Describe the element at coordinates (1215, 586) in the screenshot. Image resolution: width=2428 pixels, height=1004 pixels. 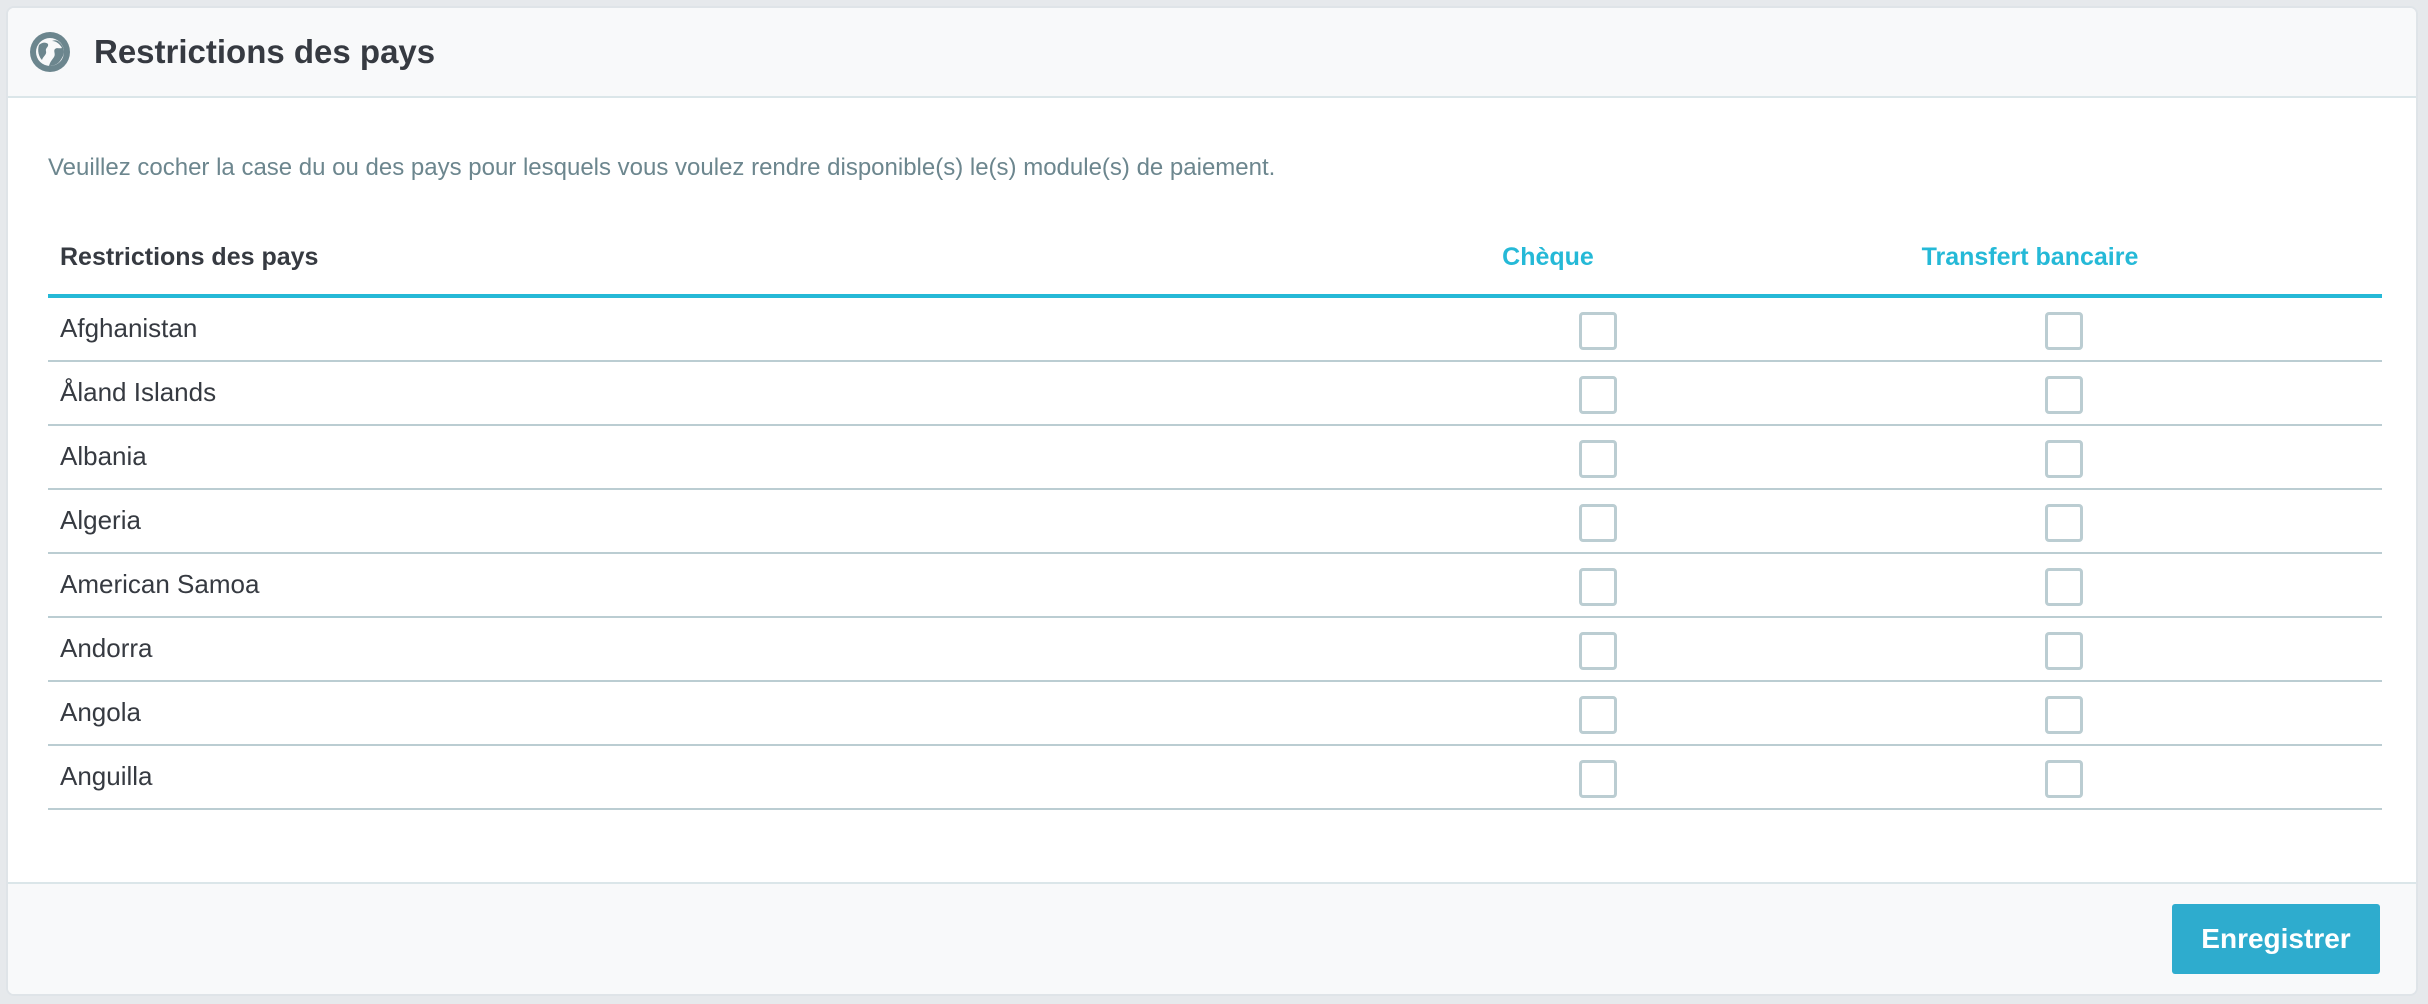
I see `table-row: American Samoa` at that location.